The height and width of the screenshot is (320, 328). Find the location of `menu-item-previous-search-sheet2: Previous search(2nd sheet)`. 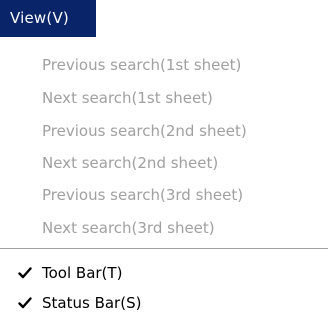

menu-item-previous-search-sheet2: Previous search(2nd sheet) is located at coordinates (144, 131).